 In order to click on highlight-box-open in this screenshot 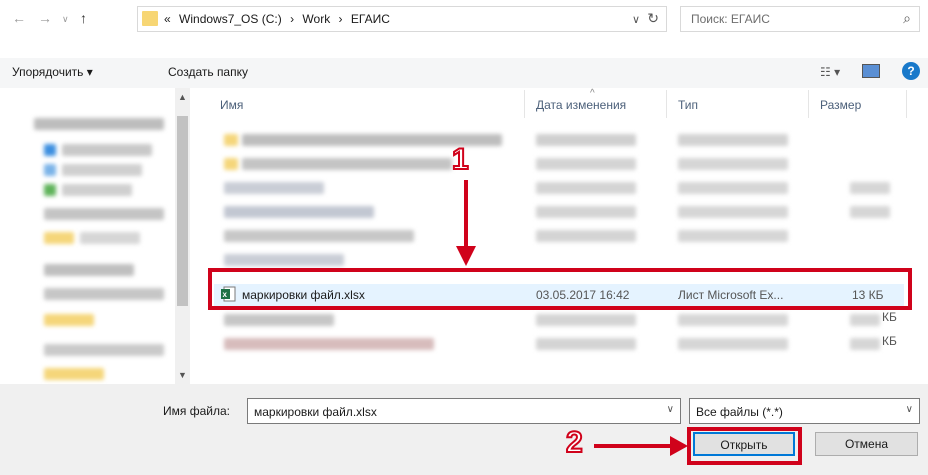, I will do `click(744, 446)`.